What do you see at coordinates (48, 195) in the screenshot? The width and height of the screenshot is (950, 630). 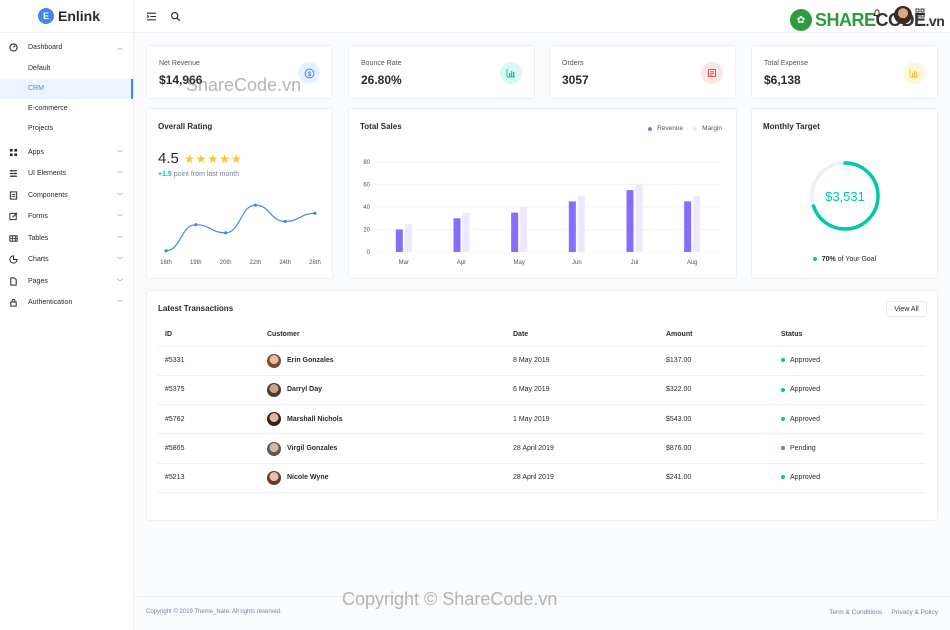 I see `sidebar-item-label: Components` at bounding box center [48, 195].